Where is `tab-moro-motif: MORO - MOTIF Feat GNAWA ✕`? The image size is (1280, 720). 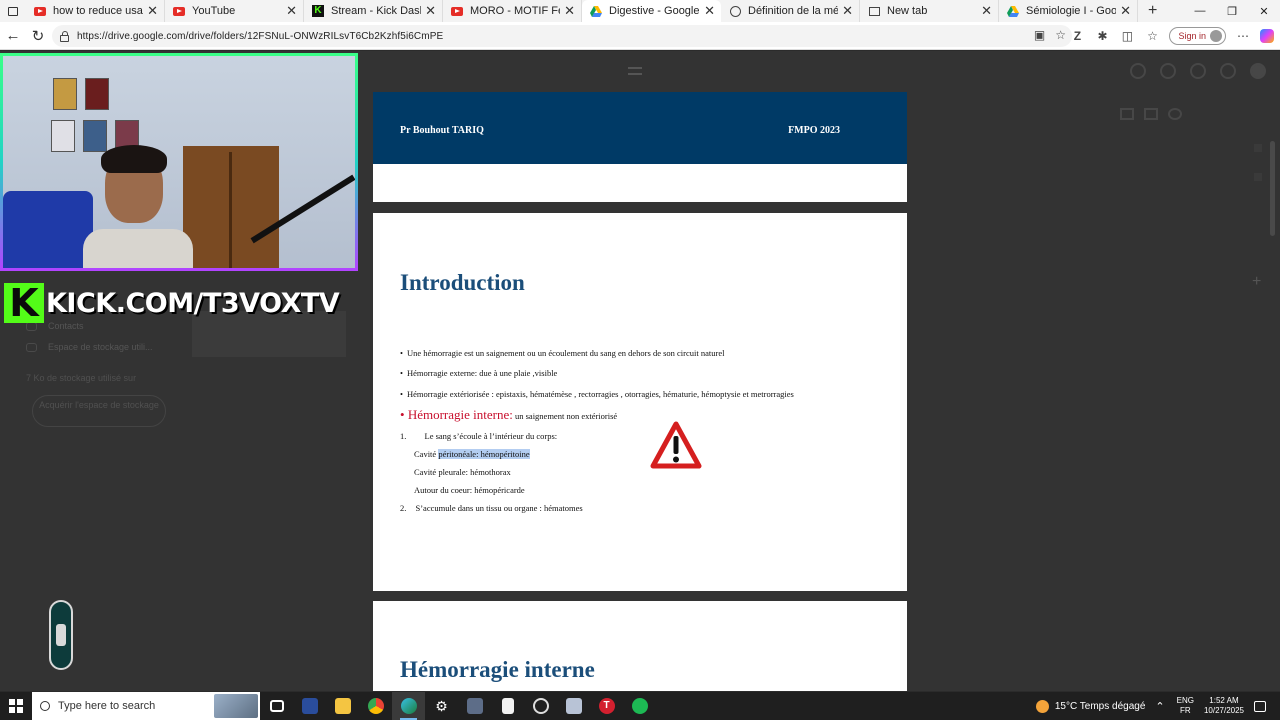
tab-moro-motif: MORO - MOTIF Feat GNAWA ✕ is located at coordinates (512, 11).